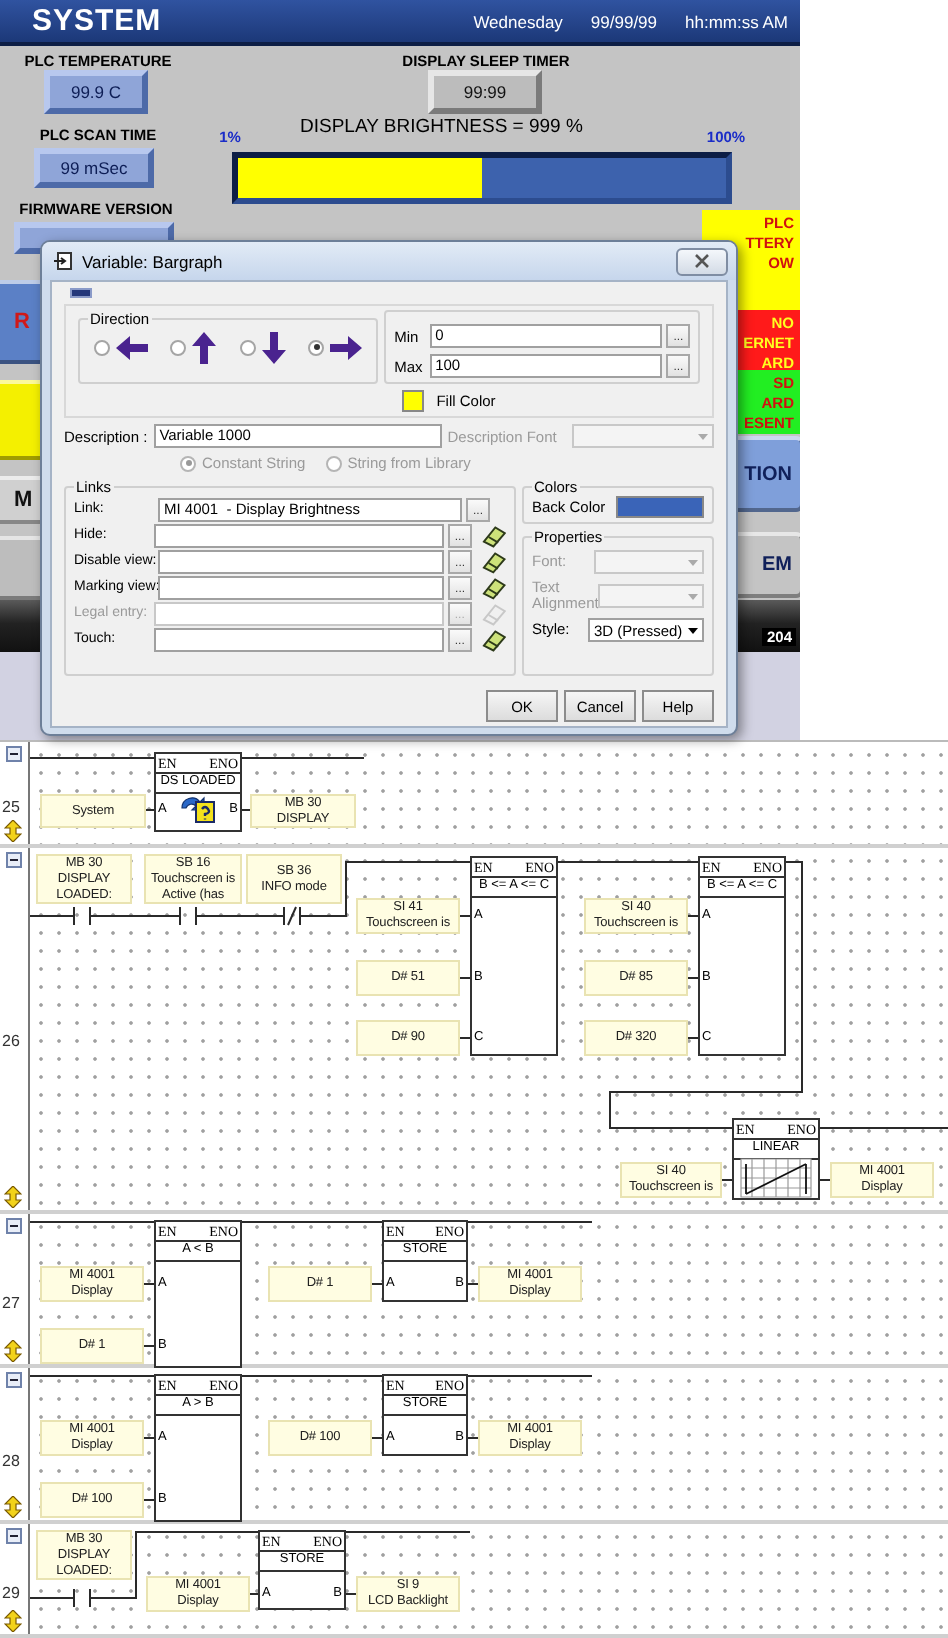  I want to click on rung-number: 26, so click(11, 1041).